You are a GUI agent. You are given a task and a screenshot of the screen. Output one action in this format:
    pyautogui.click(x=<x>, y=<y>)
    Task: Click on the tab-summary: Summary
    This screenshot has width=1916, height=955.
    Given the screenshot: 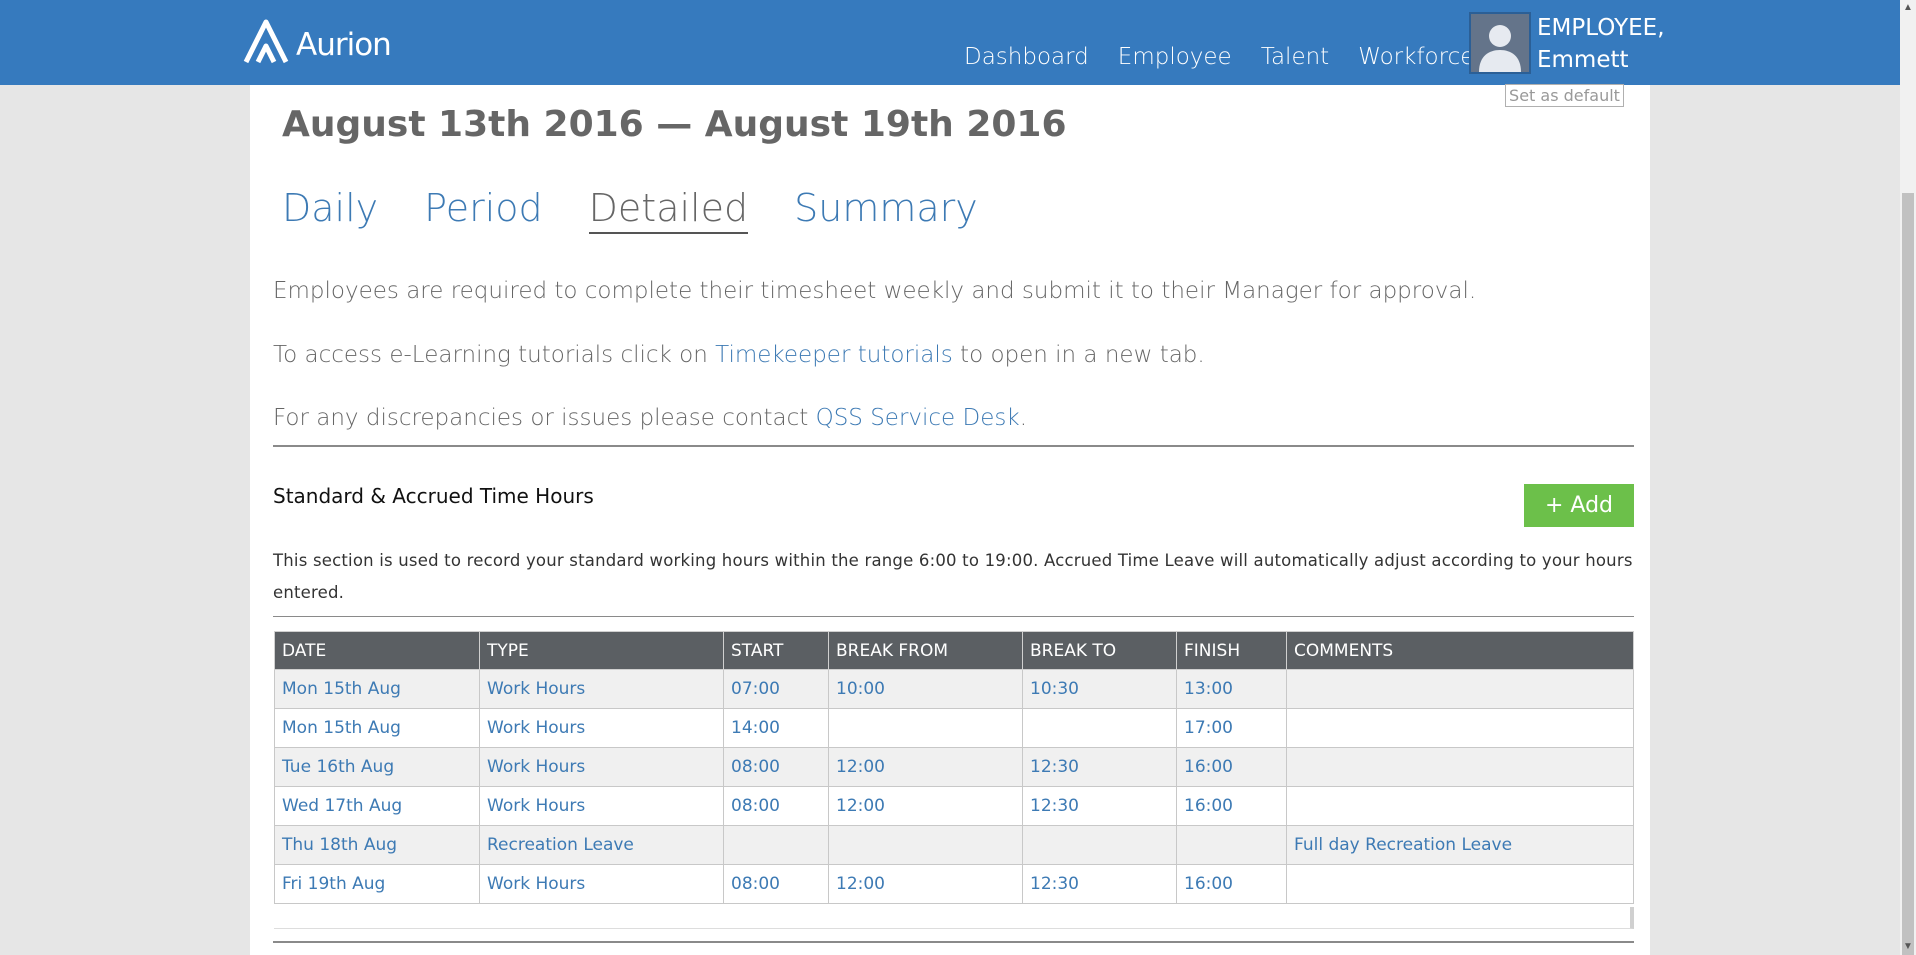 What is the action you would take?
    pyautogui.click(x=886, y=210)
    